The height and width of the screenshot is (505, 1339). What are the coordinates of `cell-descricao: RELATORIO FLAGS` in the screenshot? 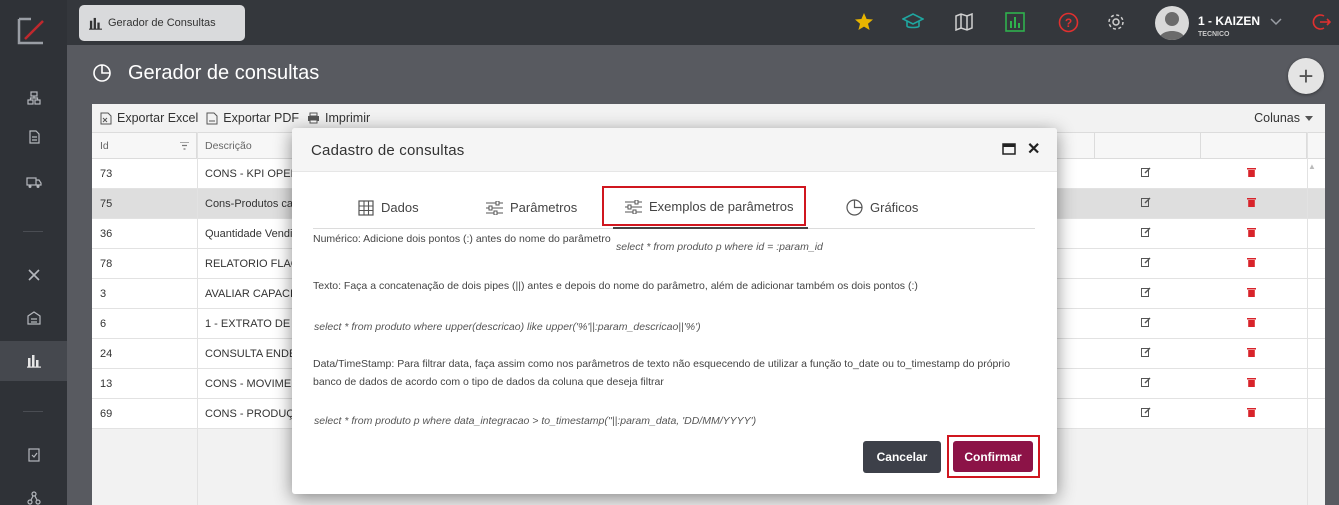 It's located at (249, 264).